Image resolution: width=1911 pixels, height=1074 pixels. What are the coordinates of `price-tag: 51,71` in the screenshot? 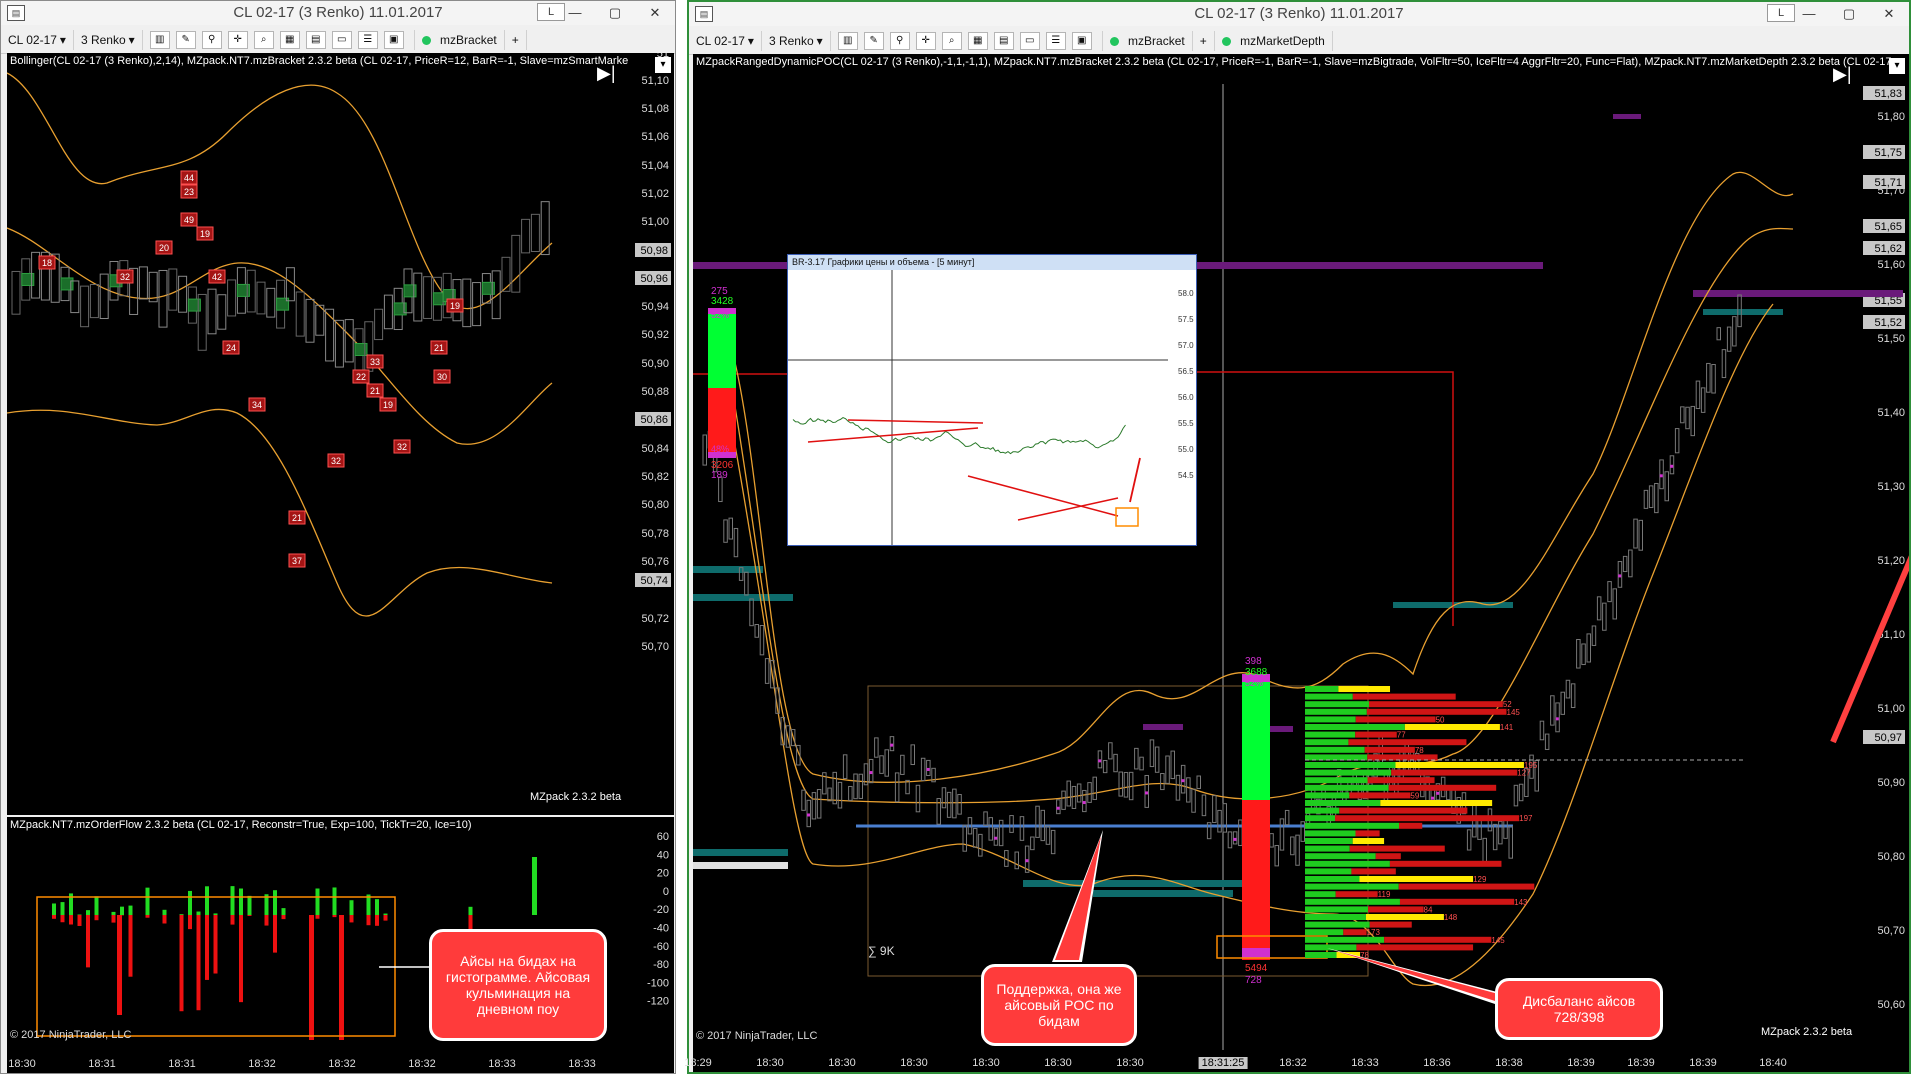 It's located at (1888, 183).